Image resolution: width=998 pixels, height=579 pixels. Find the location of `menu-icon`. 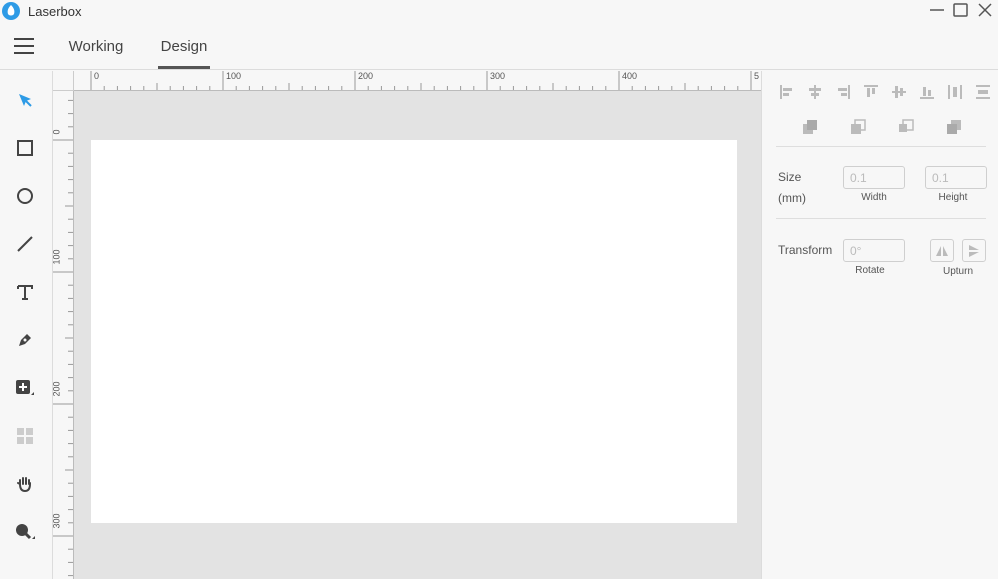

menu-icon is located at coordinates (24, 47).